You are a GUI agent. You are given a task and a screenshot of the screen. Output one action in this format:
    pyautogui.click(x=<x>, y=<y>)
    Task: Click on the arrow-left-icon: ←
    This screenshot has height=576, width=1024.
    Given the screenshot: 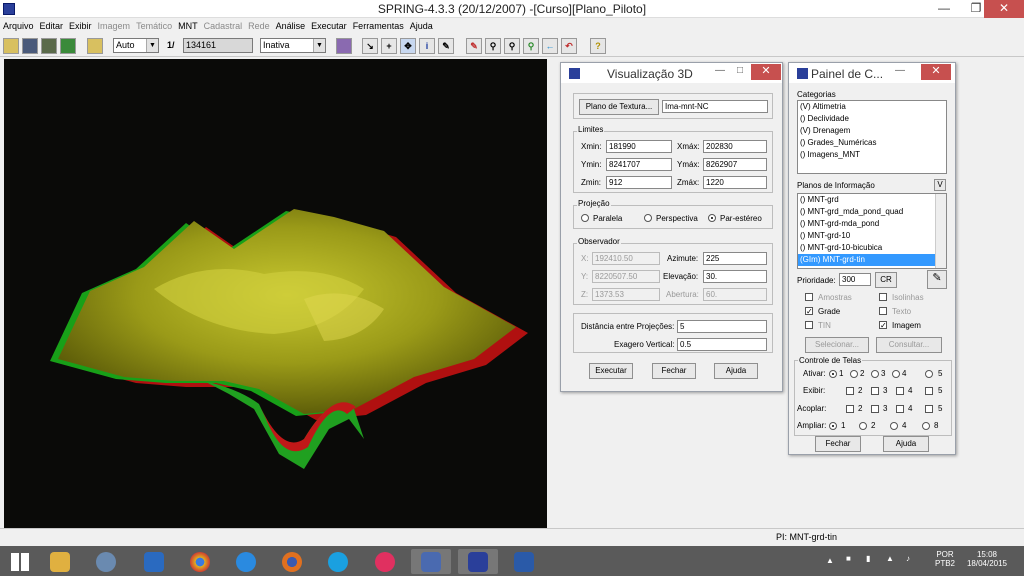 What is the action you would take?
    pyautogui.click(x=550, y=46)
    